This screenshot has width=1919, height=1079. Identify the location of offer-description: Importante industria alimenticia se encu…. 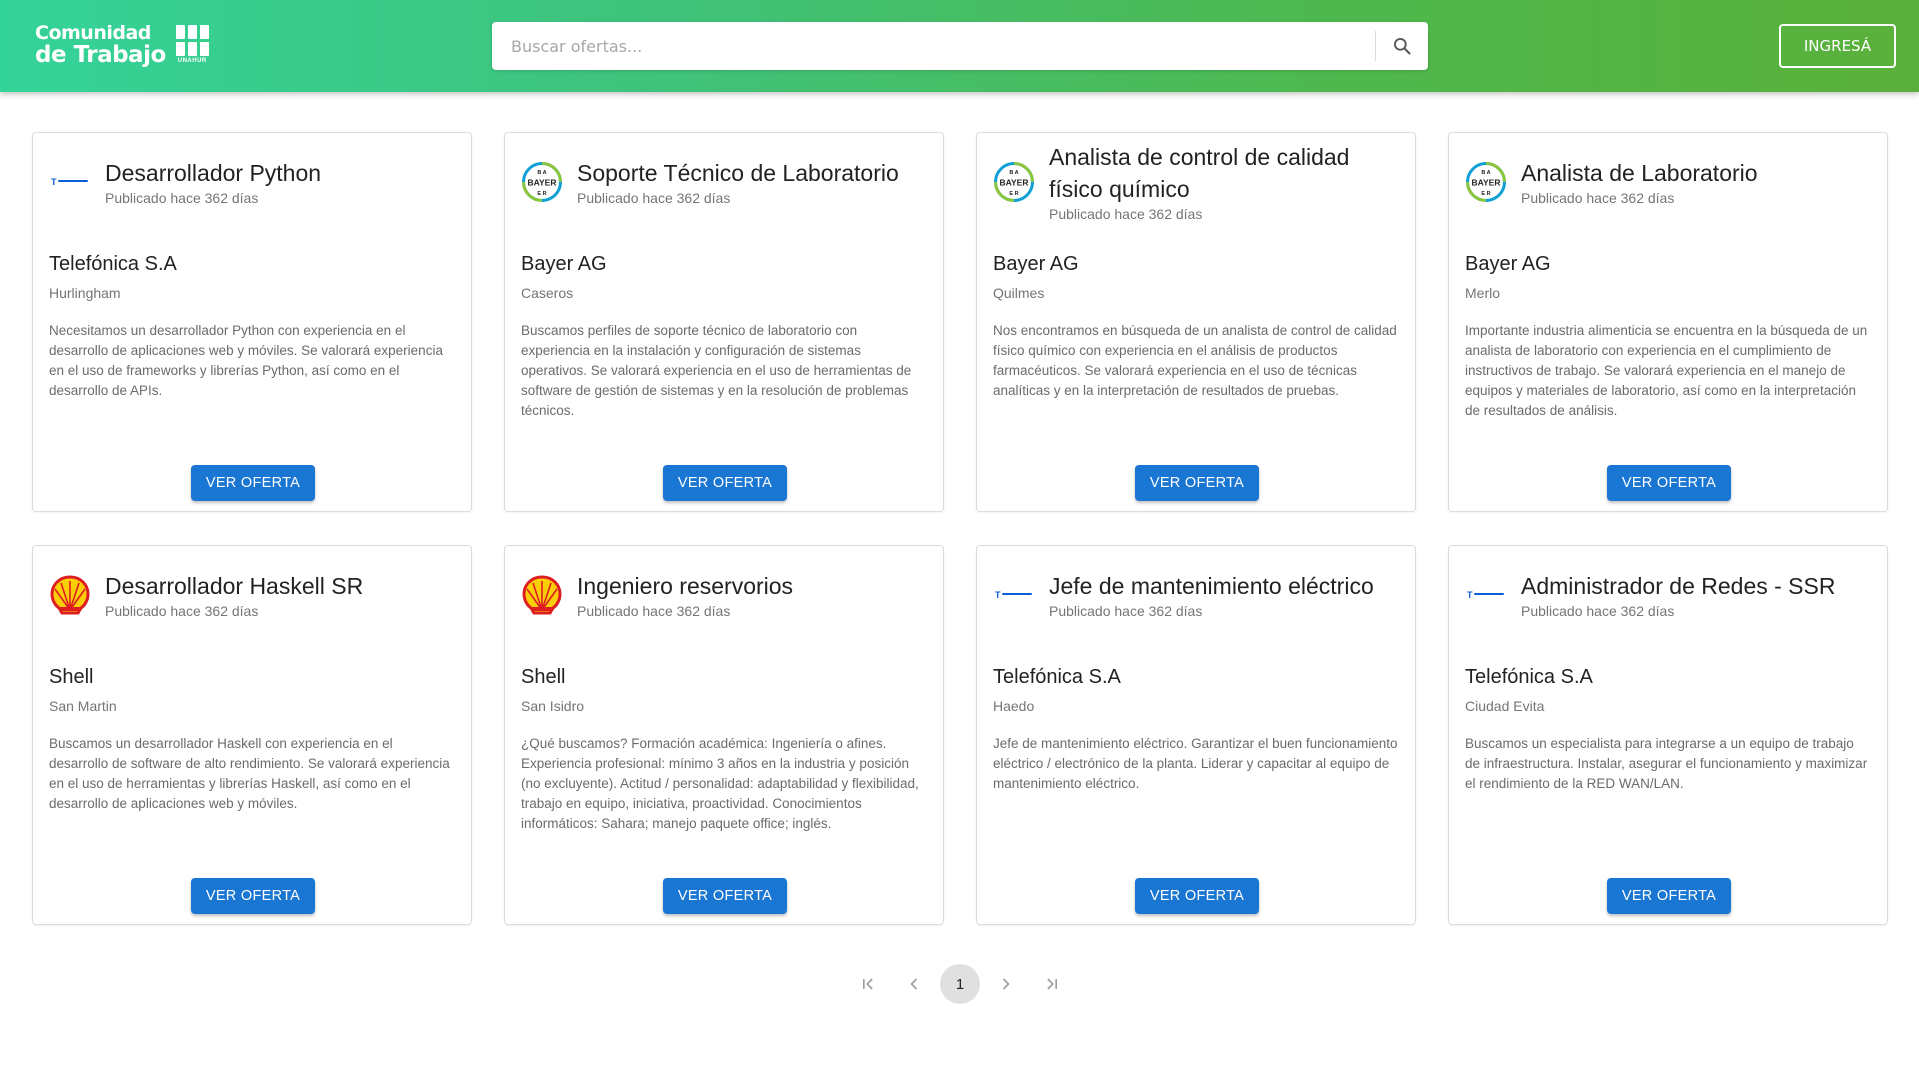
(1666, 370).